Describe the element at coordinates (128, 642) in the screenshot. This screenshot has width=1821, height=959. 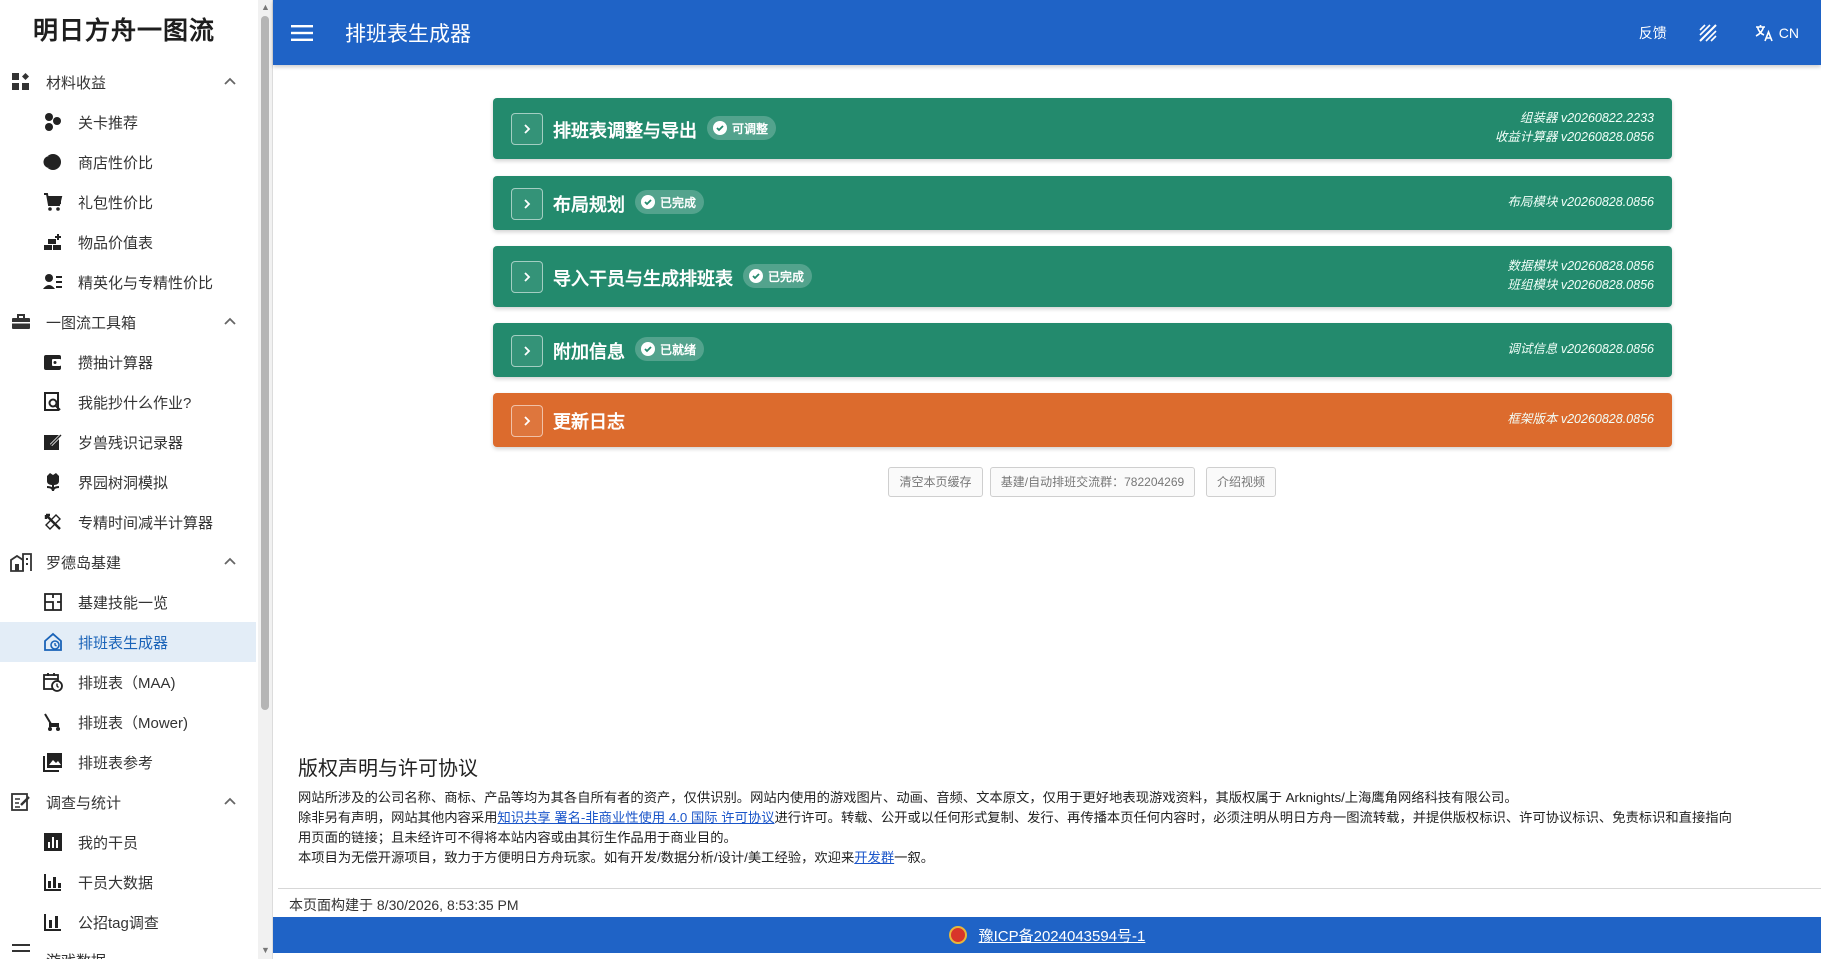
I see `nav-item-schedule-generator: 排班表生成器` at that location.